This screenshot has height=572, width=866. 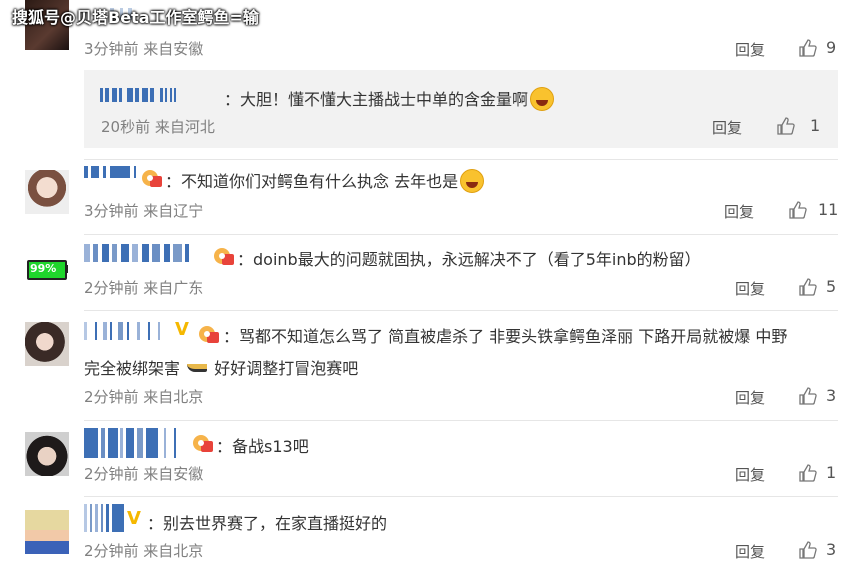 I want to click on comment-meta: 3分钟前 来自安徽, so click(x=144, y=49).